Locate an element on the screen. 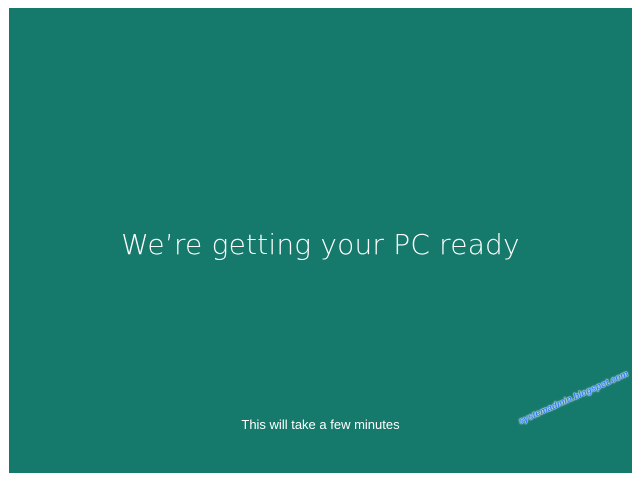  setup-headline: We’re getting your PC ready is located at coordinates (320, 244).